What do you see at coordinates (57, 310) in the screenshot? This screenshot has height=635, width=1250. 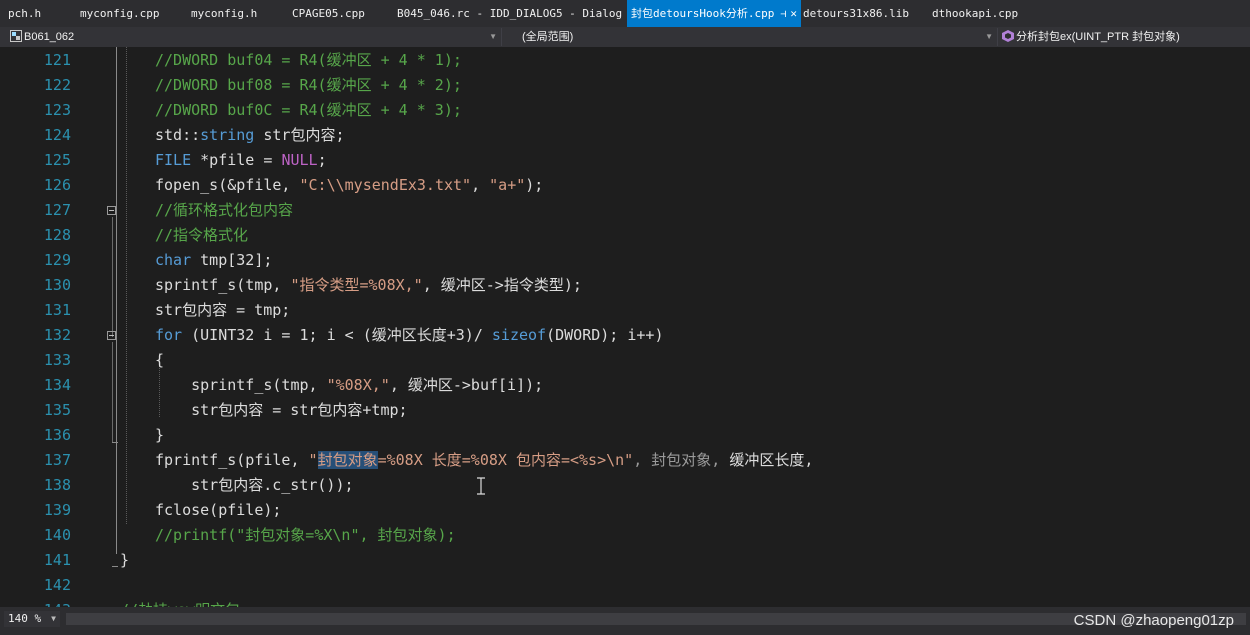 I see `line-number: 131` at bounding box center [57, 310].